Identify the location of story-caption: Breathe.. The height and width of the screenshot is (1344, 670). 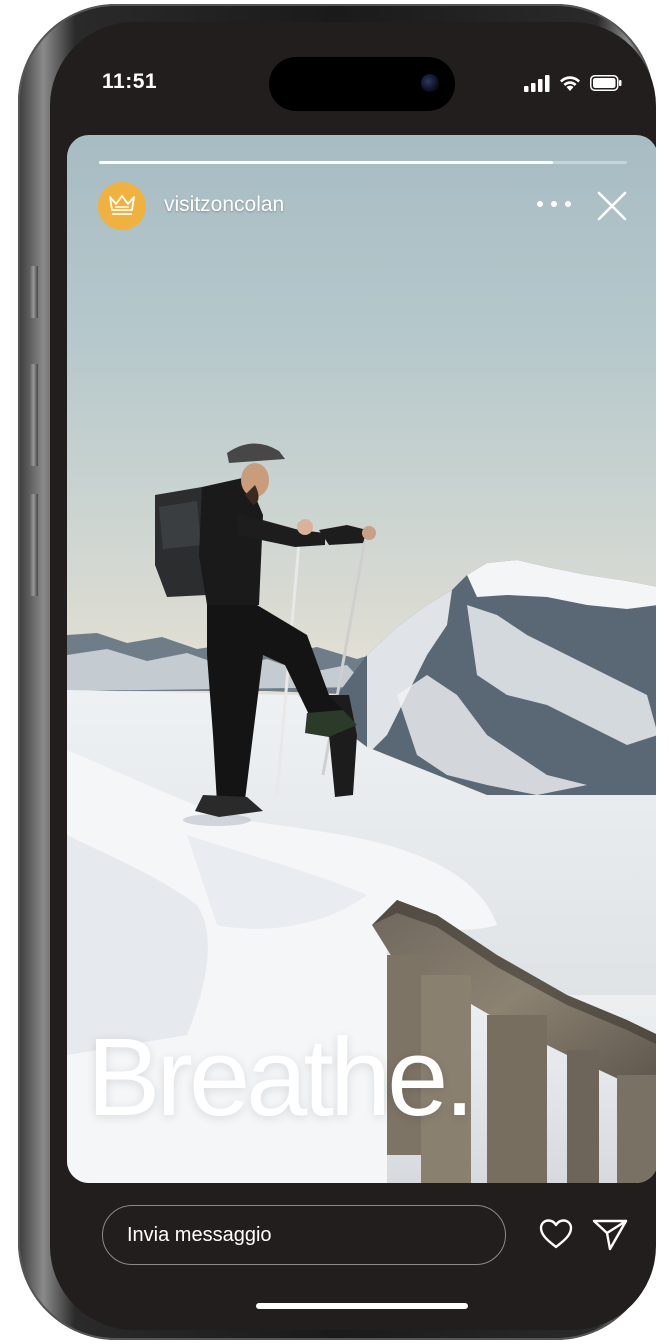
(281, 1077).